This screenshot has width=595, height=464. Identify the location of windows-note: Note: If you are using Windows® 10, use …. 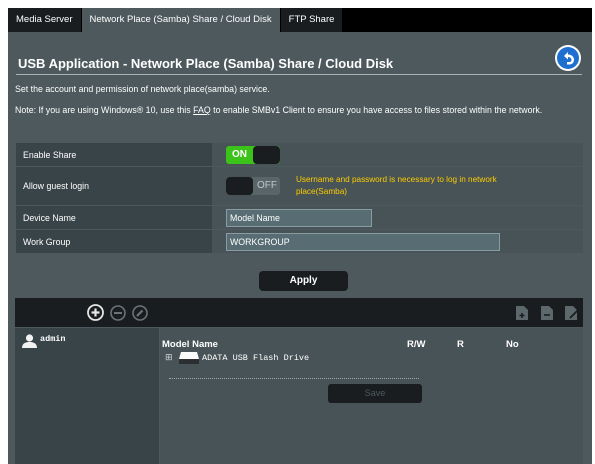
(302, 110).